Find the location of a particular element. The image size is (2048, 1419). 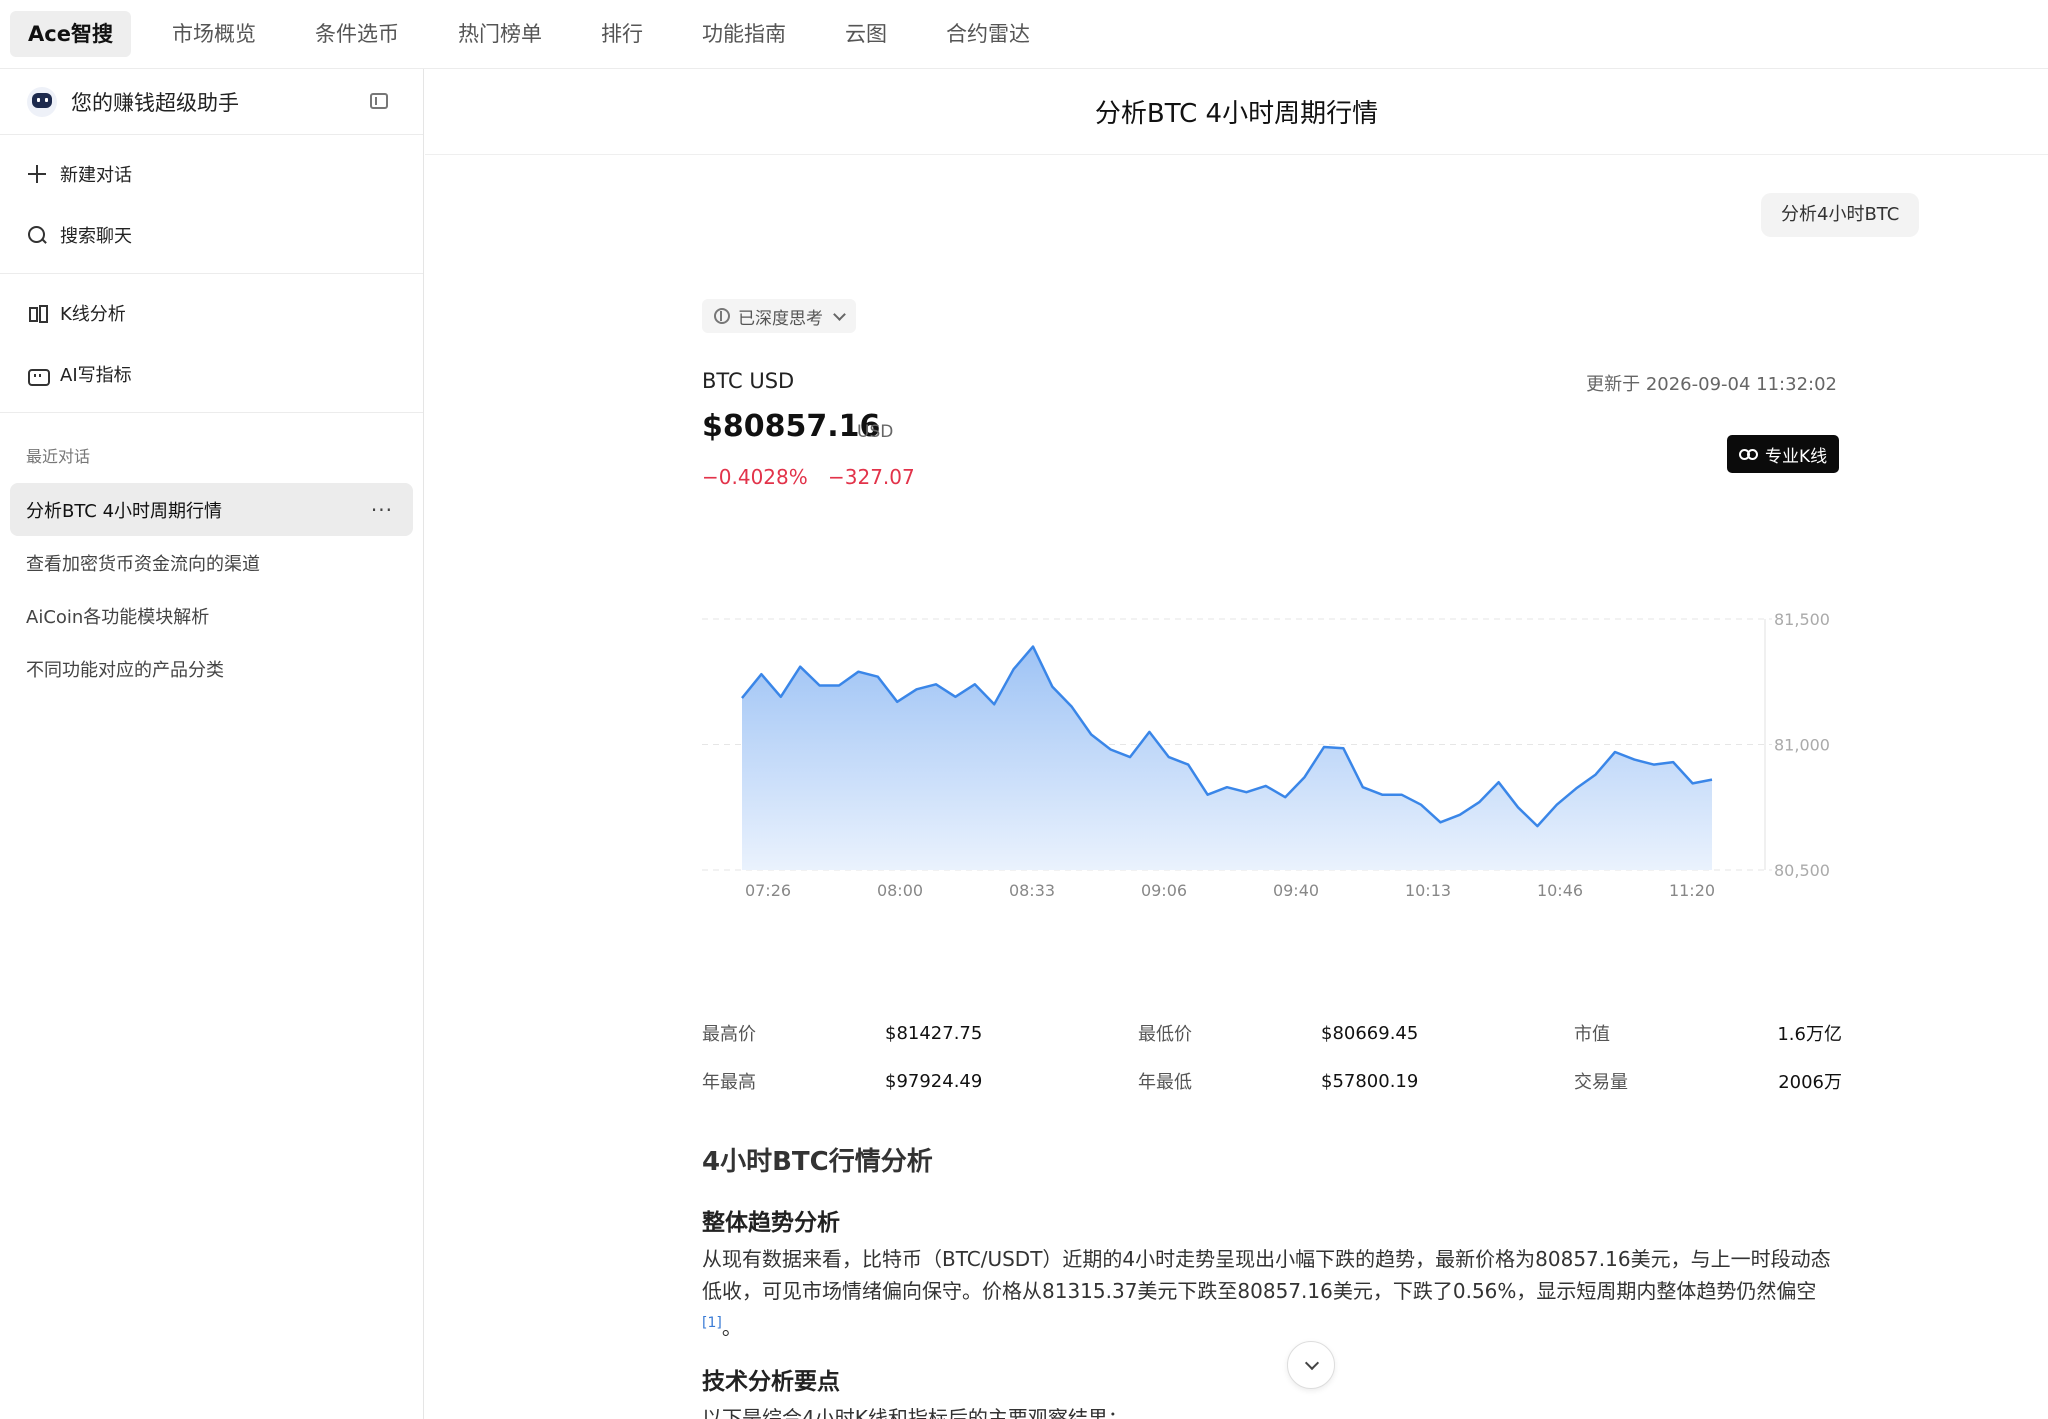

recent-chat-label: 分析BTC 4小时周期行情 is located at coordinates (124, 511).